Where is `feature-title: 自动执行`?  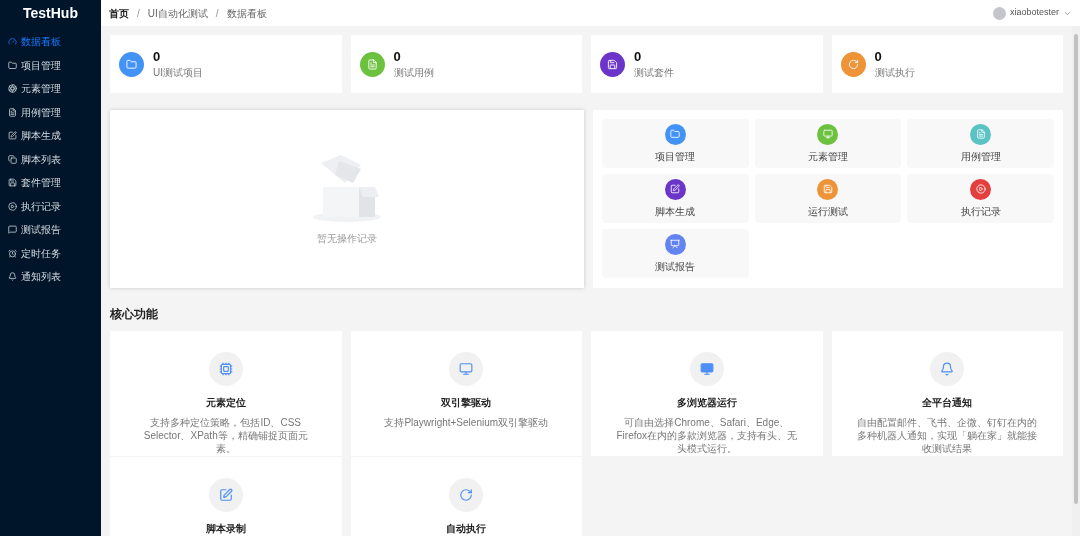 feature-title: 自动执行 is located at coordinates (466, 529).